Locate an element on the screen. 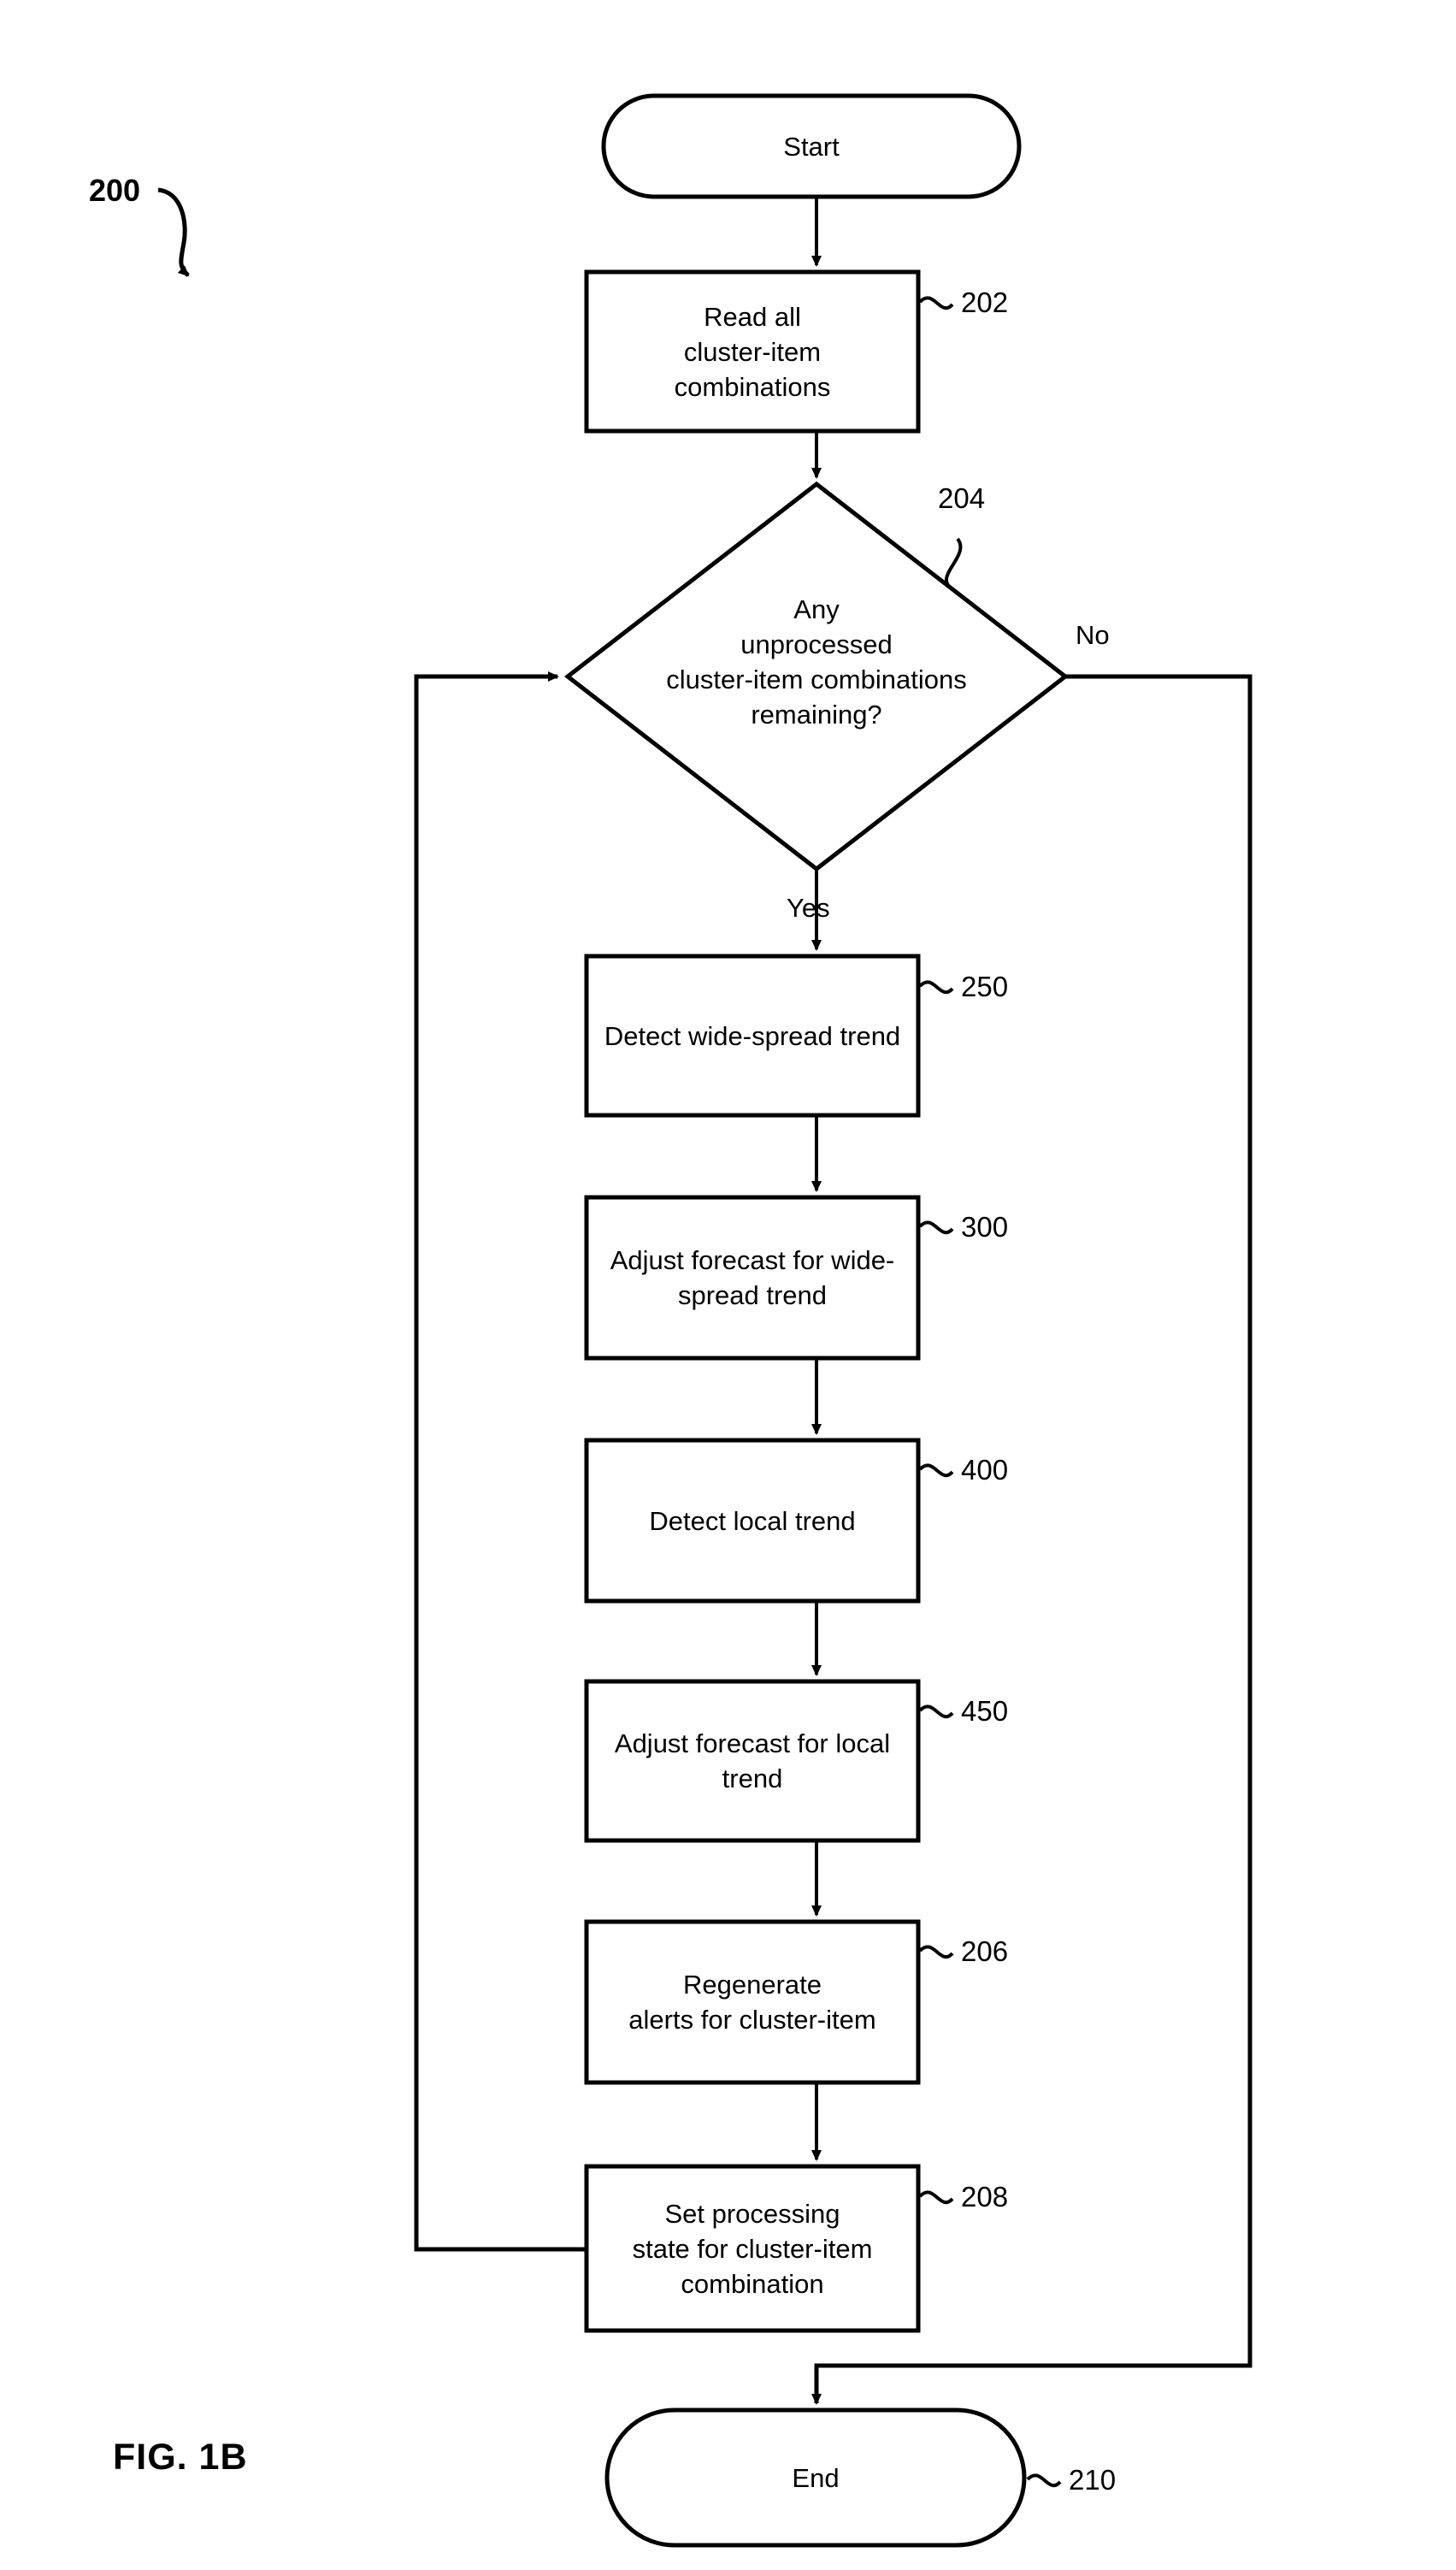  node-end-shape is located at coordinates (815, 2478).